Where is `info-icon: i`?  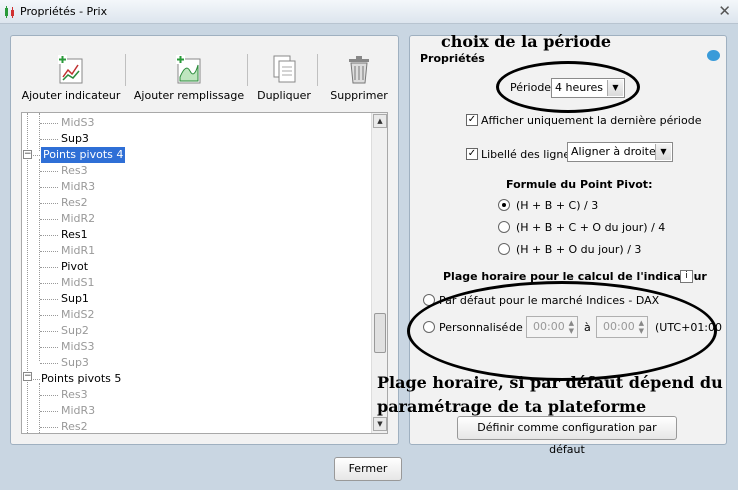
info-icon: i is located at coordinates (686, 276).